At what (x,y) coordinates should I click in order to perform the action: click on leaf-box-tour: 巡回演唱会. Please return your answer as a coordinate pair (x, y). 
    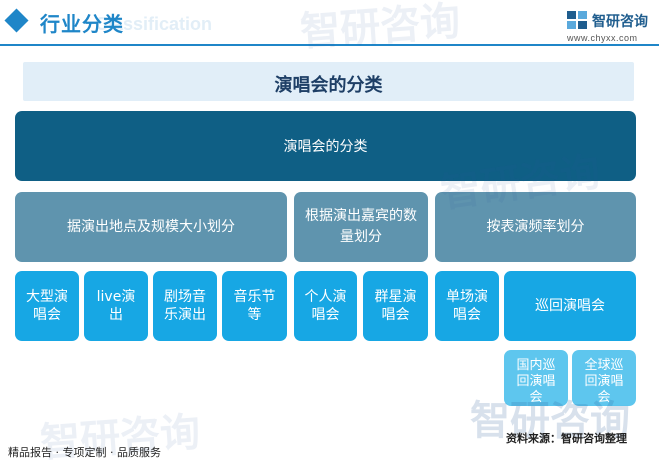
    Looking at the image, I should click on (570, 306).